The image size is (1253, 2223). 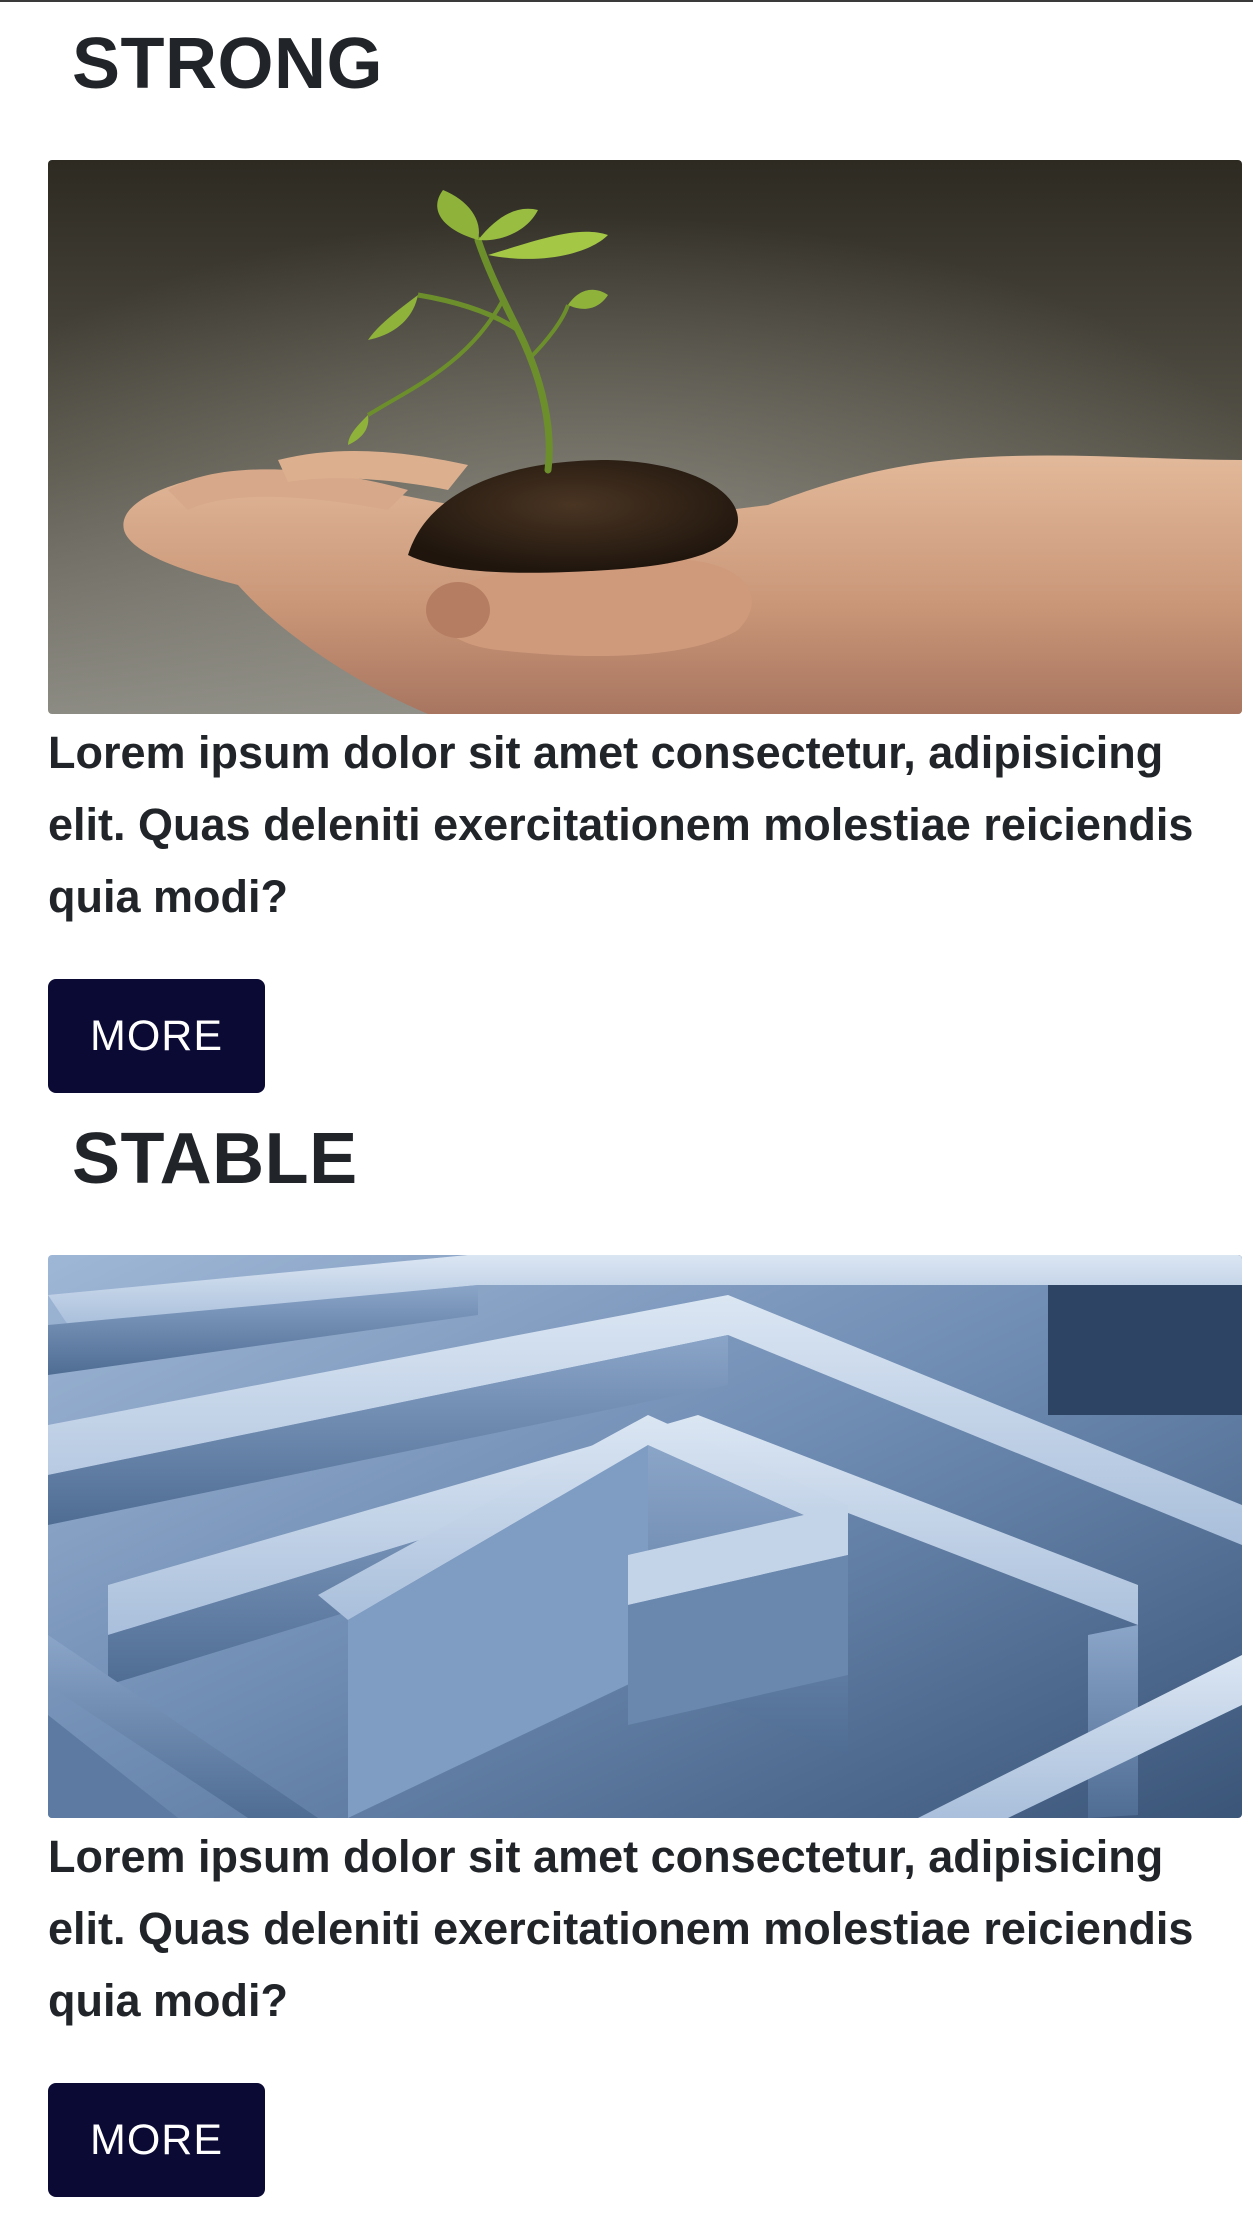 What do you see at coordinates (228, 64) in the screenshot?
I see `card-title: STRONG` at bounding box center [228, 64].